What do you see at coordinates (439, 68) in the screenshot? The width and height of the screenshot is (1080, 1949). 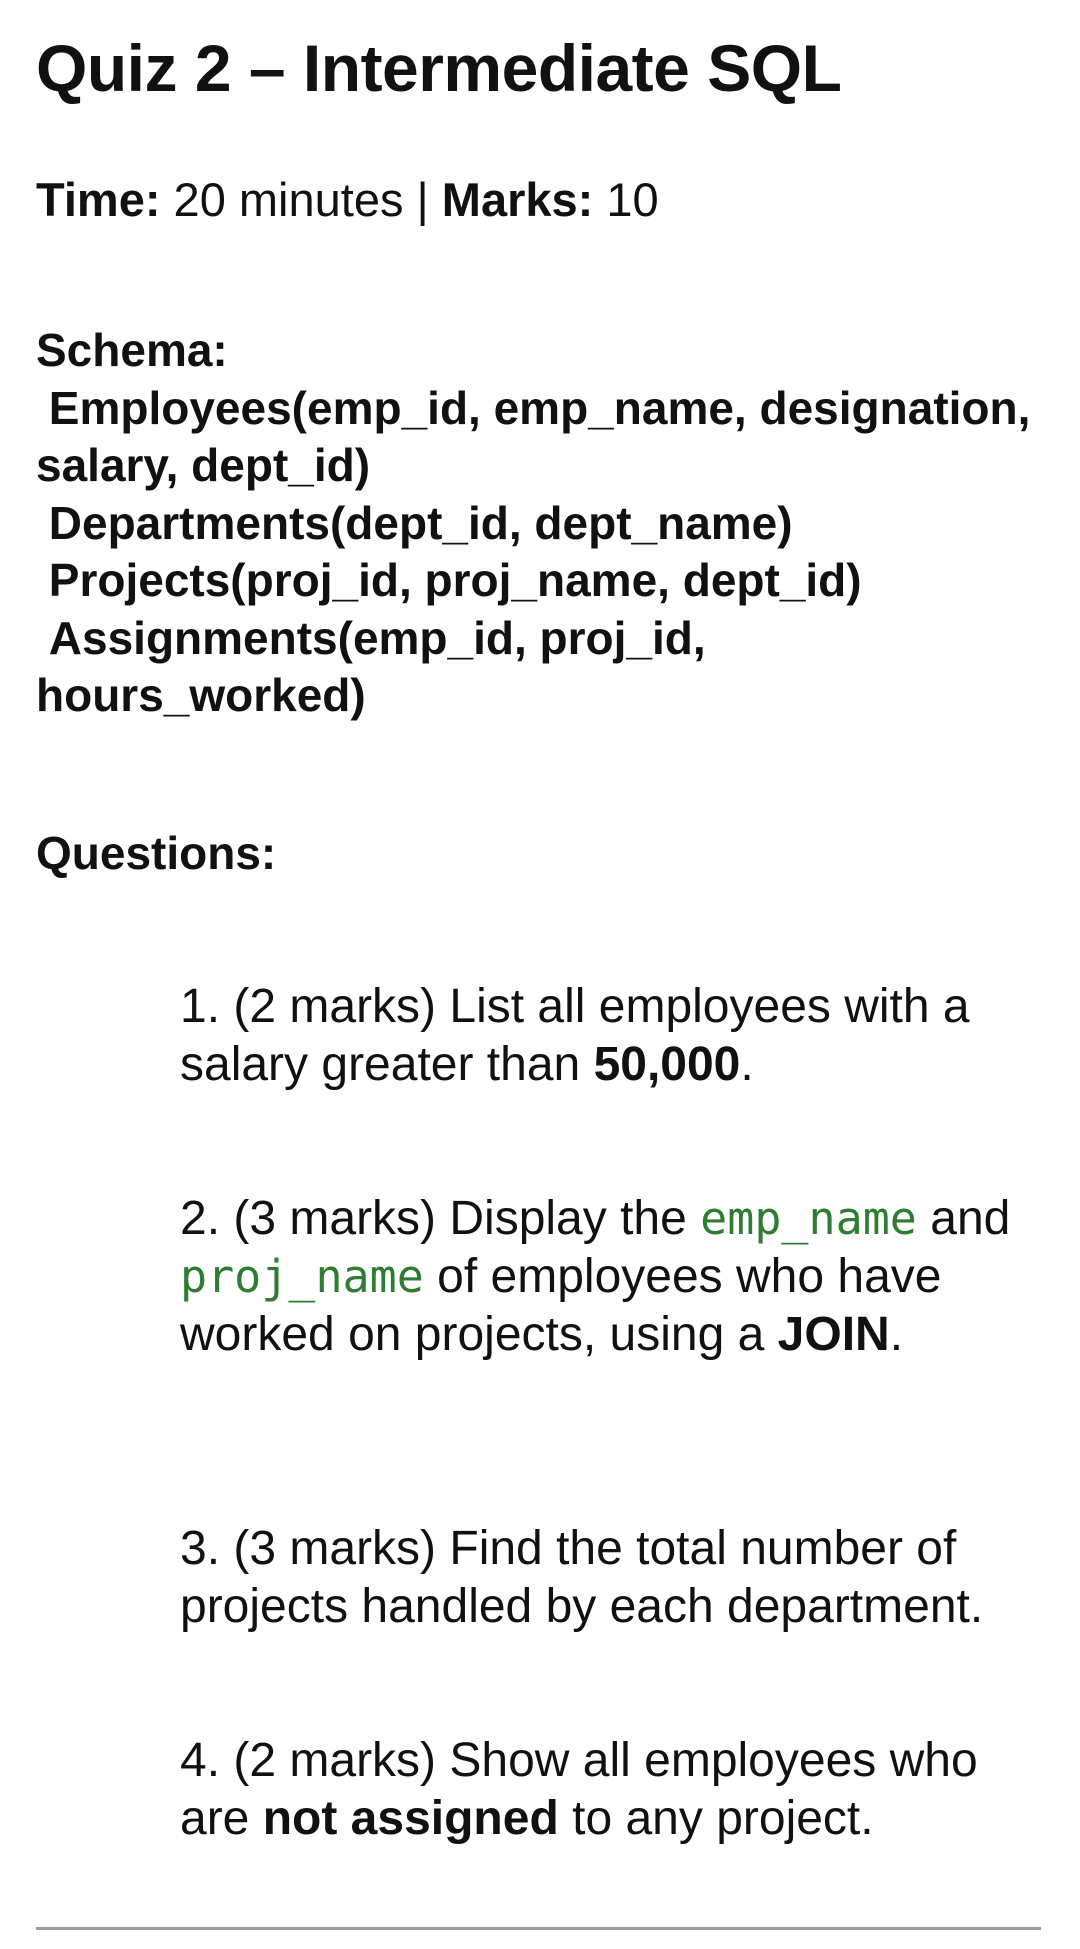 I see `page-title: Quiz 2 – Intermediate SQL` at bounding box center [439, 68].